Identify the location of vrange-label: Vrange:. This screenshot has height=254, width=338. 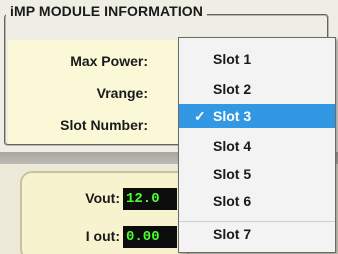
(122, 93).